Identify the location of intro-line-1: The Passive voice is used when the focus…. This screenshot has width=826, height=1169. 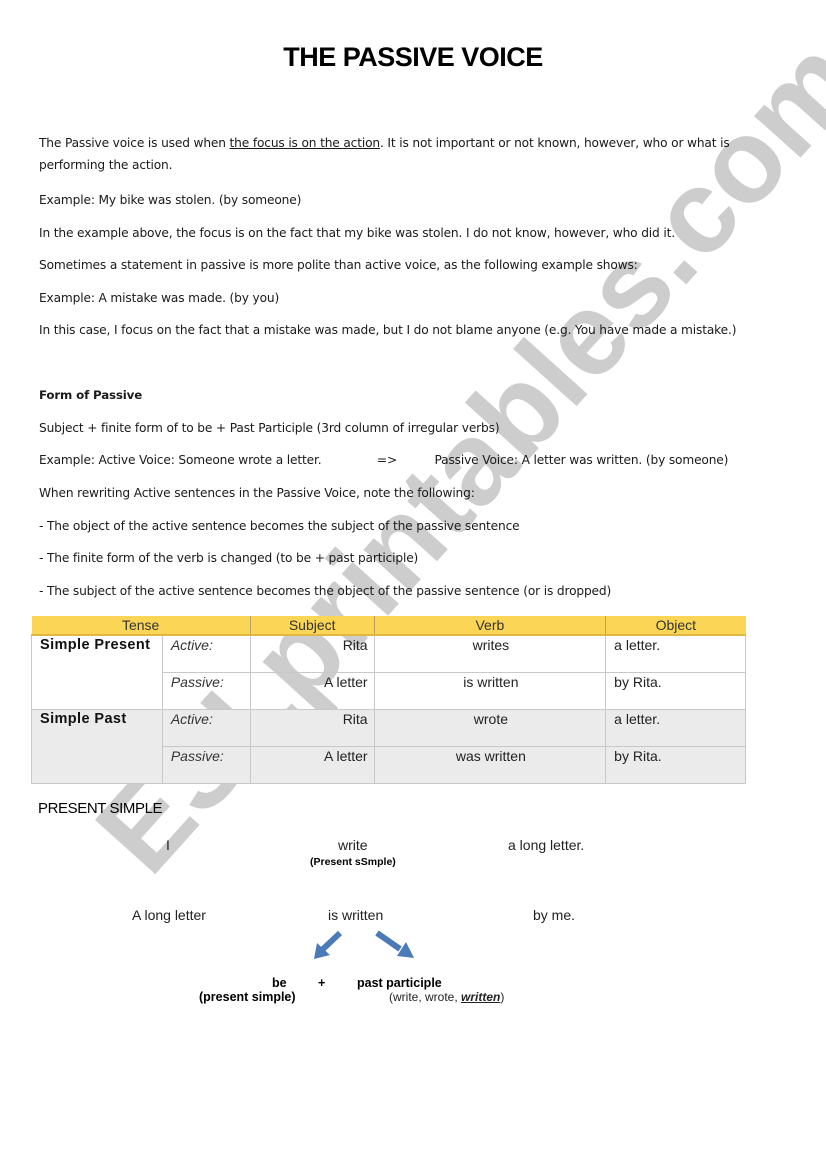
(384, 143).